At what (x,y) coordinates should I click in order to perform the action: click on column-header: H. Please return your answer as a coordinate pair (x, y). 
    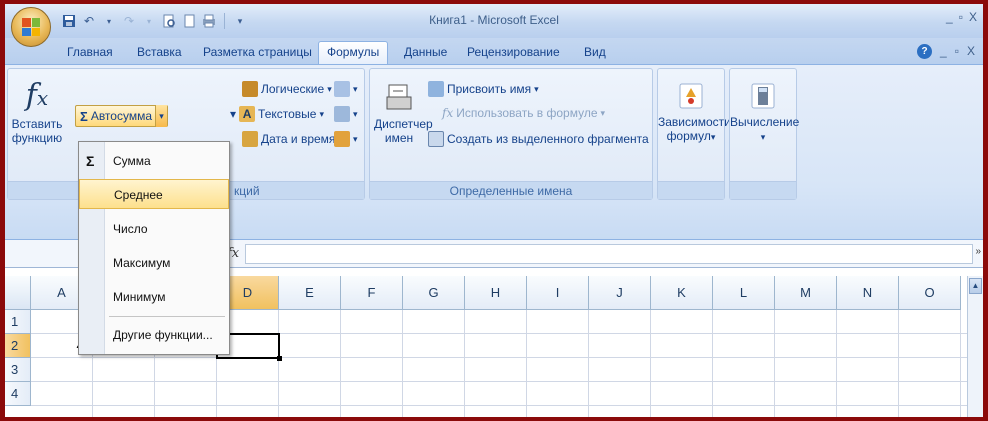
    Looking at the image, I should click on (496, 293).